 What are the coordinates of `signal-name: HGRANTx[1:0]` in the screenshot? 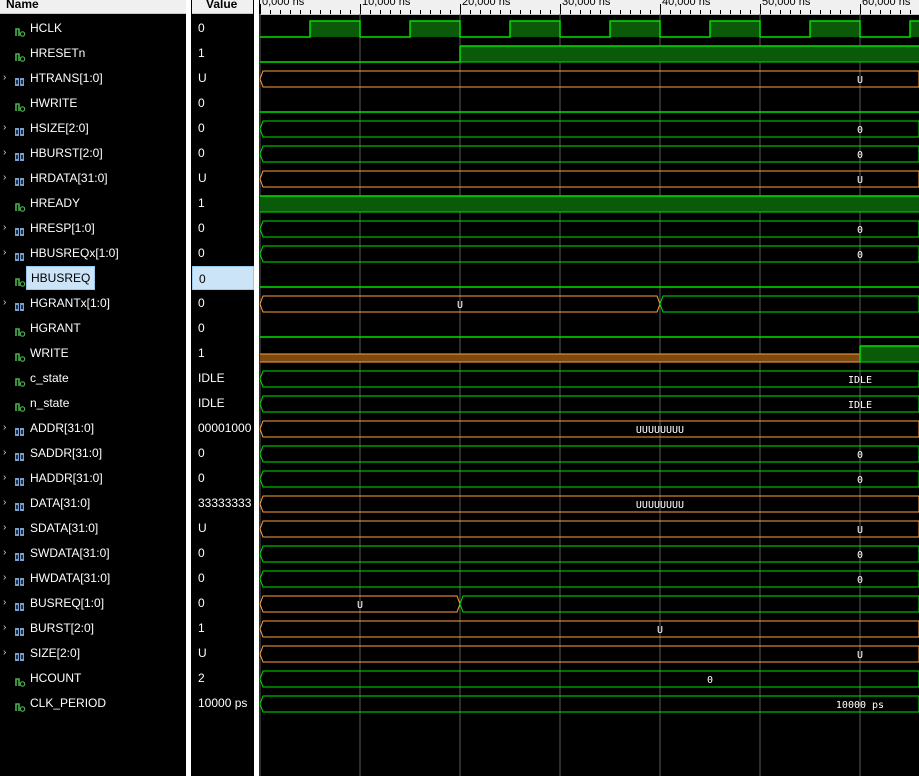 It's located at (70, 303).